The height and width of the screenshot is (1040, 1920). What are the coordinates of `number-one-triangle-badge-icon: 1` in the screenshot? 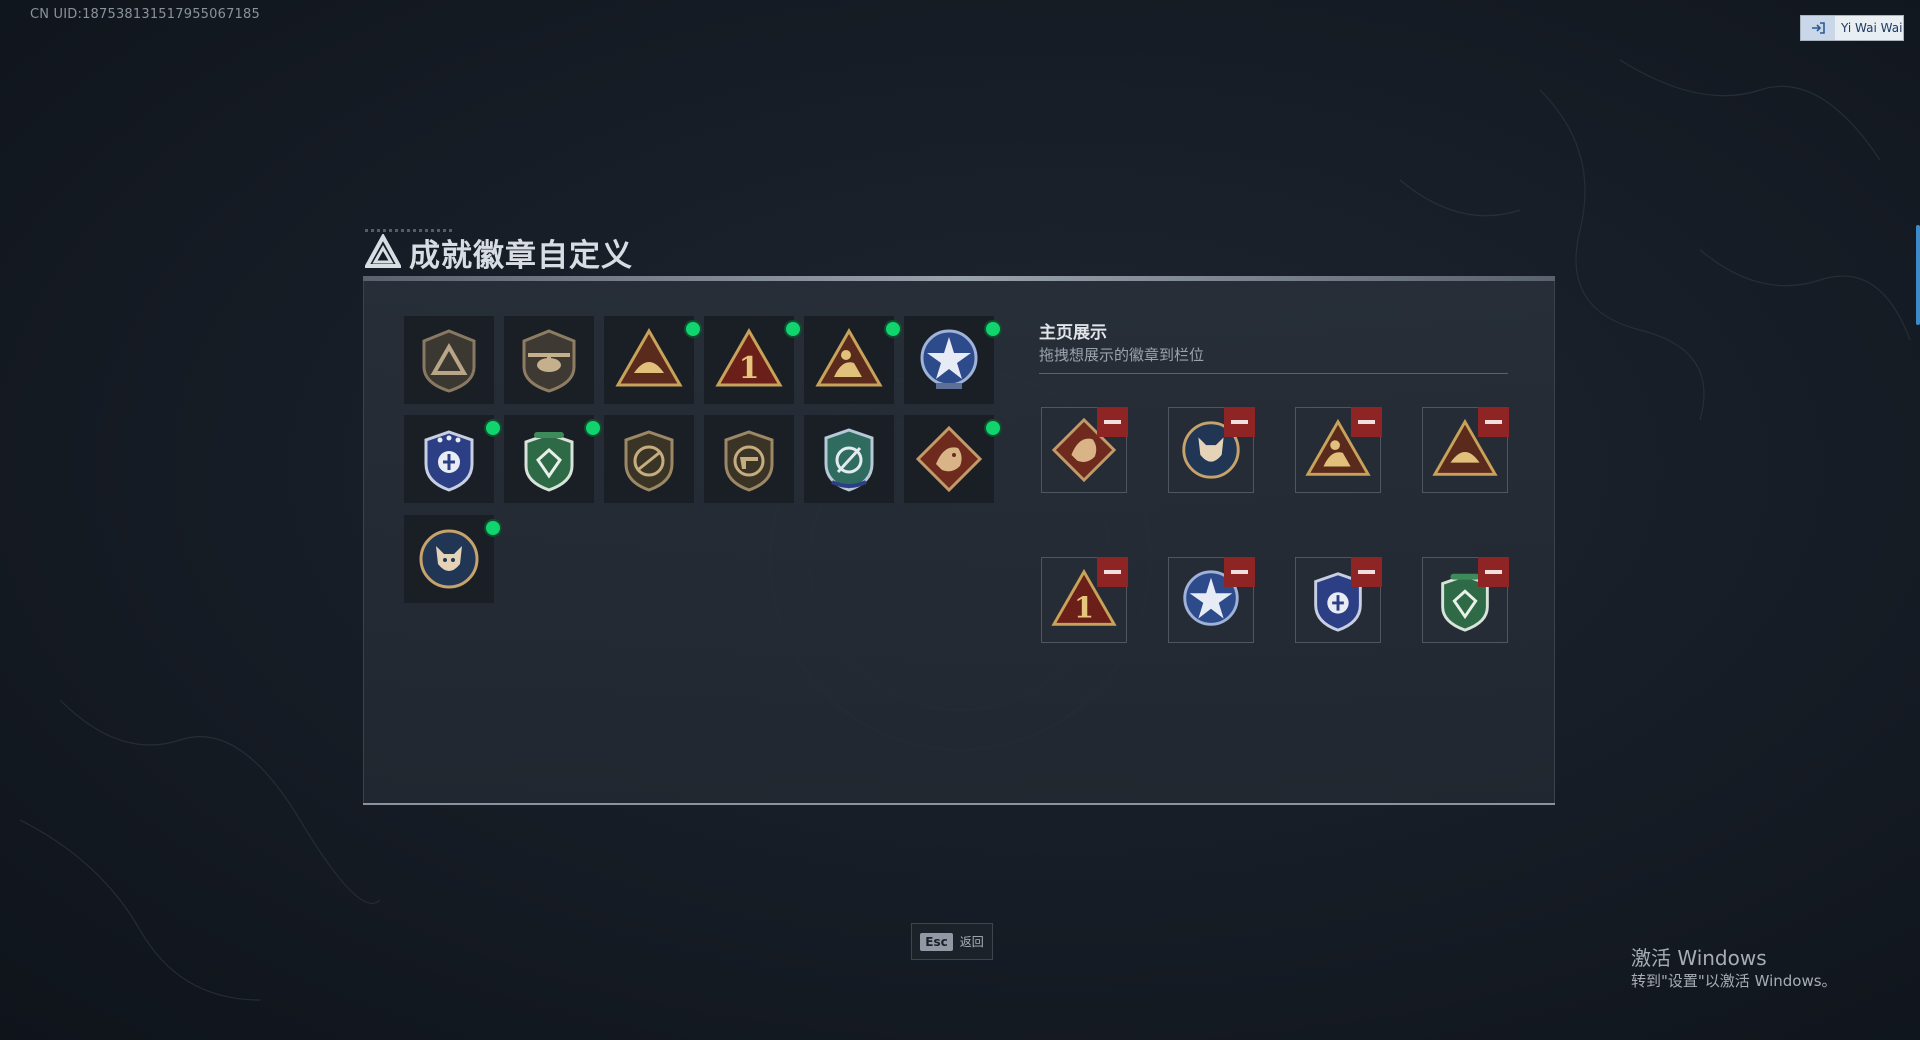 It's located at (749, 357).